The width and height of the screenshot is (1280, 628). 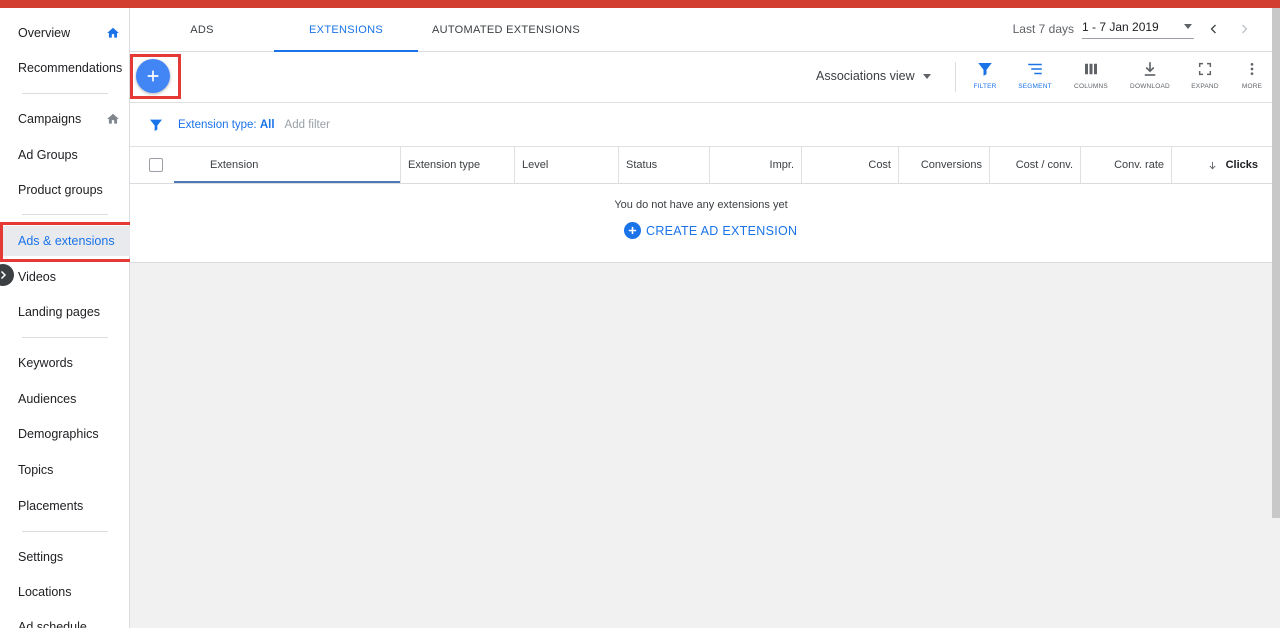 I want to click on filter-bar: Extension type: All Add filter, so click(x=701, y=125).